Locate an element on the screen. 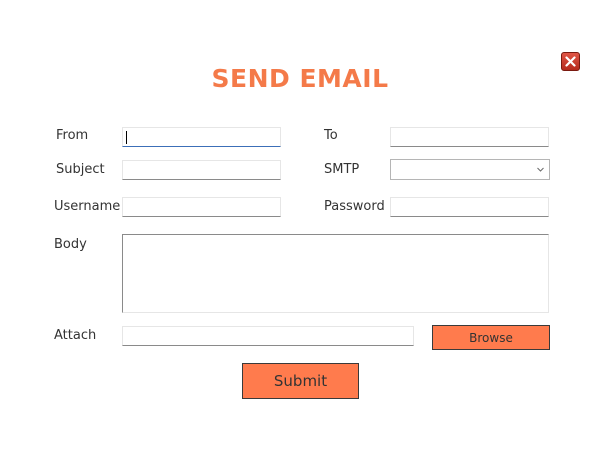  browse-button: Browse is located at coordinates (491, 337).